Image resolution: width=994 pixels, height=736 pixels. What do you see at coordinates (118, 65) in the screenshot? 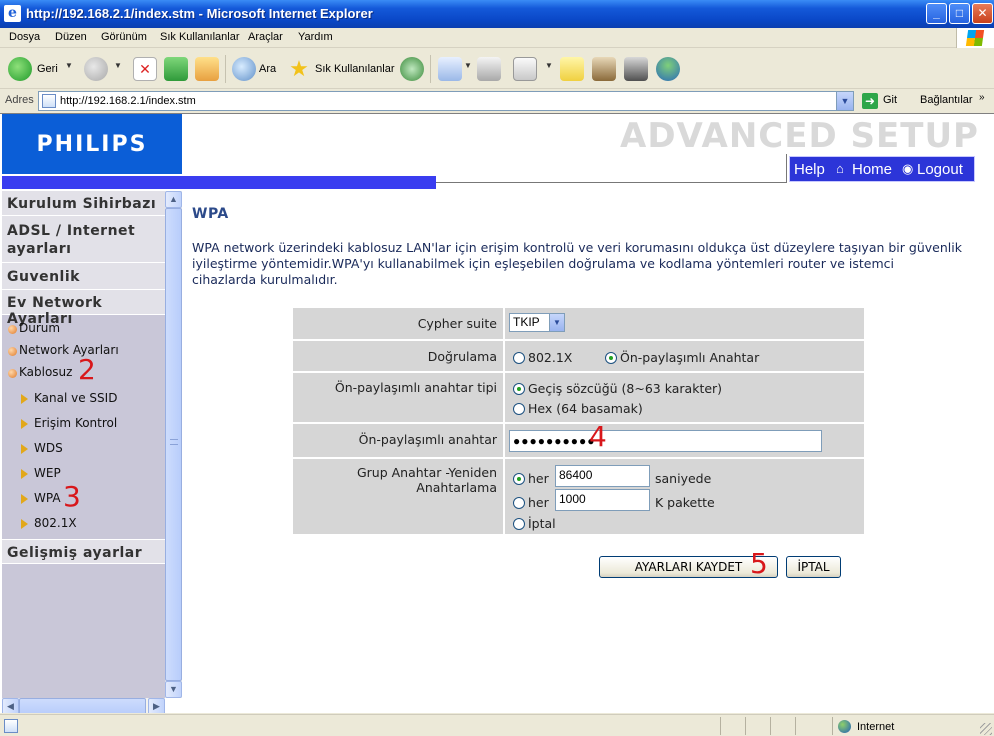
I see `forward-dropdown-icon: ▼` at bounding box center [118, 65].